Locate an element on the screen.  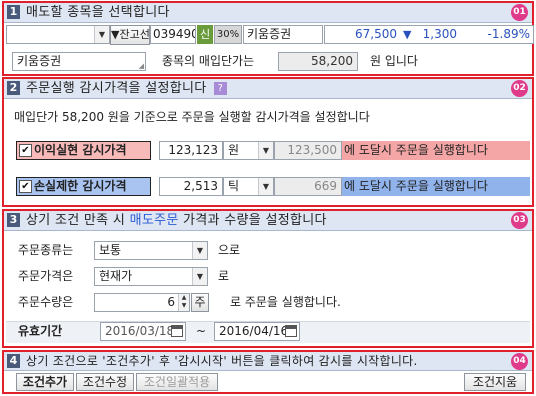
section-title: 주문실행 감시가격을 설정합니다 ? is located at coordinates (126, 88).